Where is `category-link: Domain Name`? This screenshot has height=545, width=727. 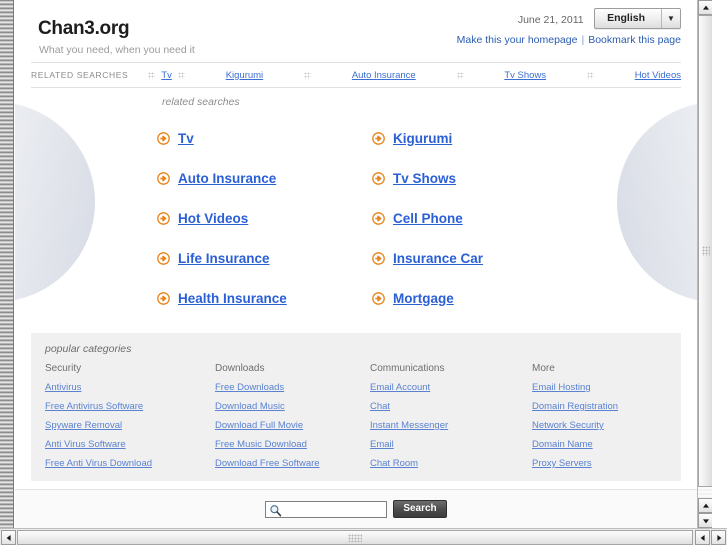 category-link: Domain Name is located at coordinates (599, 444).